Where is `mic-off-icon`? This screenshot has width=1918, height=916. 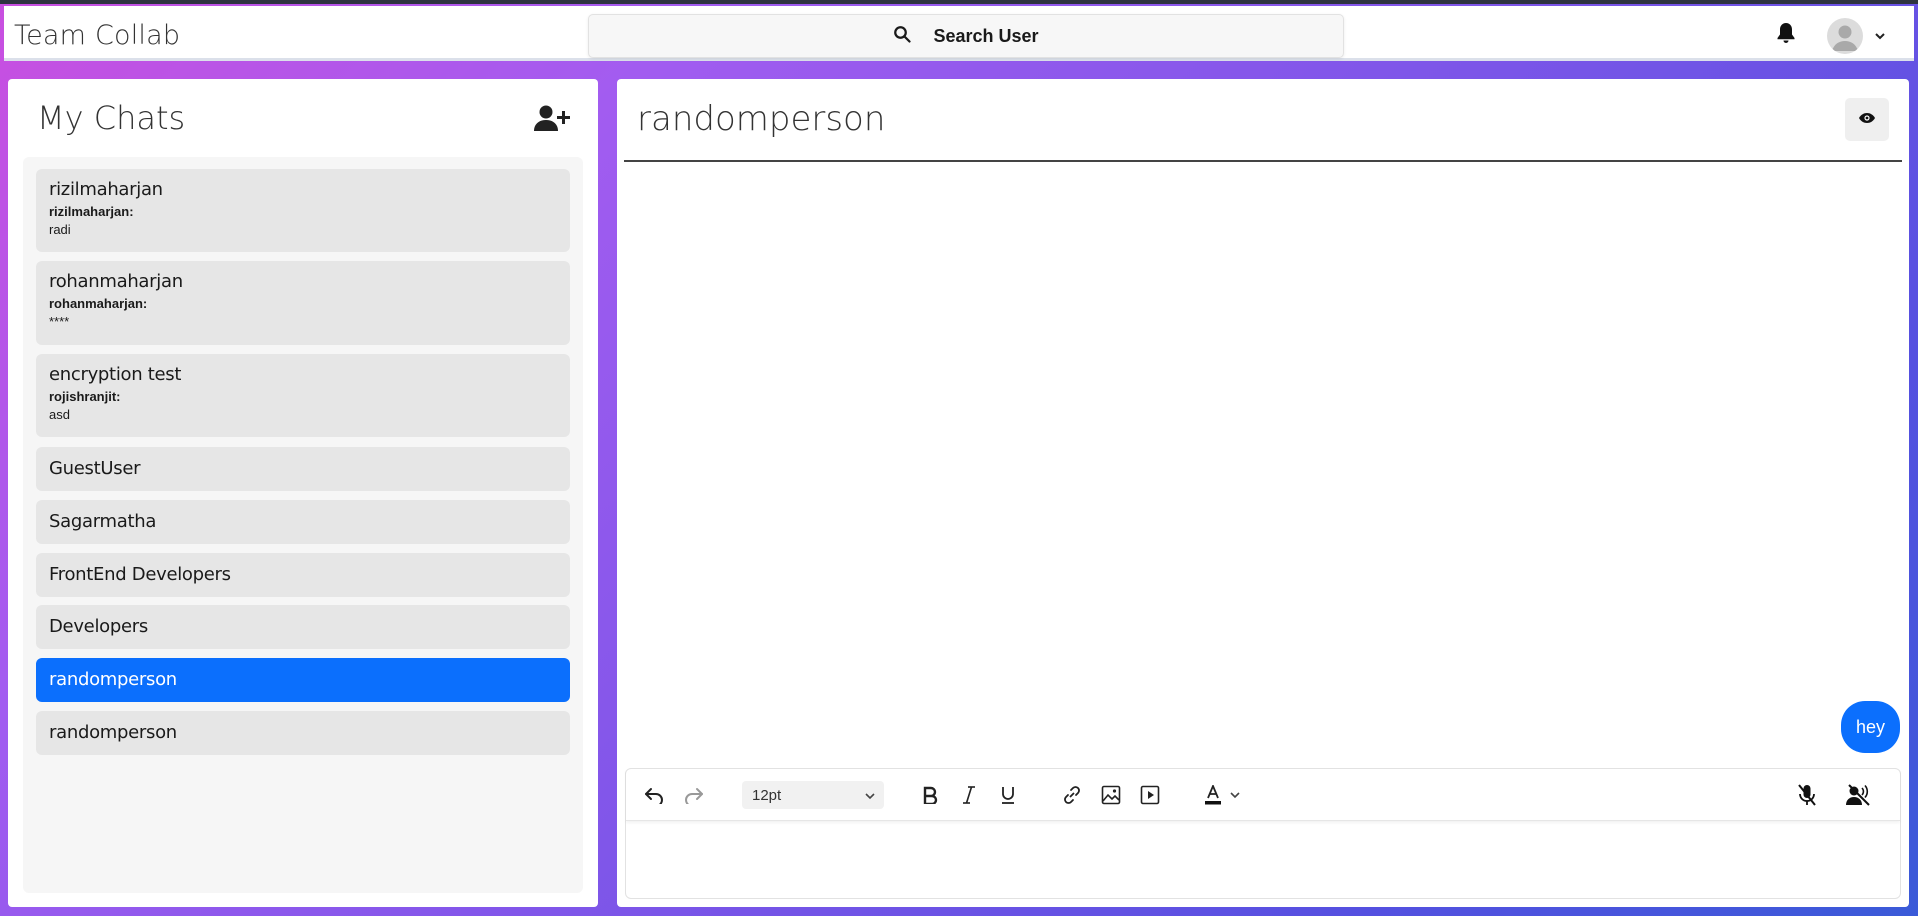 mic-off-icon is located at coordinates (1807, 795).